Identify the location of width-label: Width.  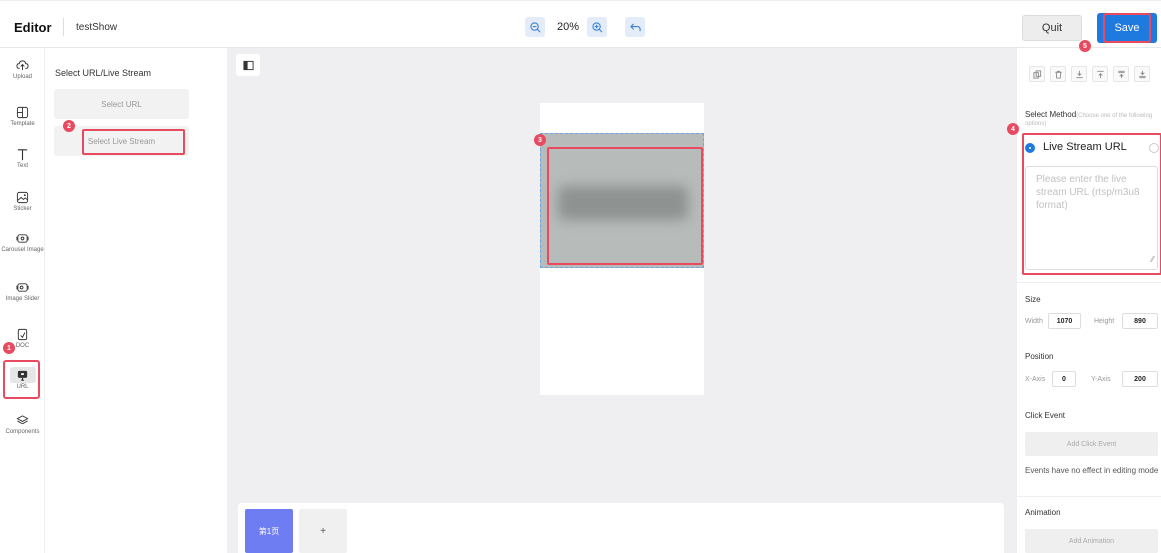
(1034, 321).